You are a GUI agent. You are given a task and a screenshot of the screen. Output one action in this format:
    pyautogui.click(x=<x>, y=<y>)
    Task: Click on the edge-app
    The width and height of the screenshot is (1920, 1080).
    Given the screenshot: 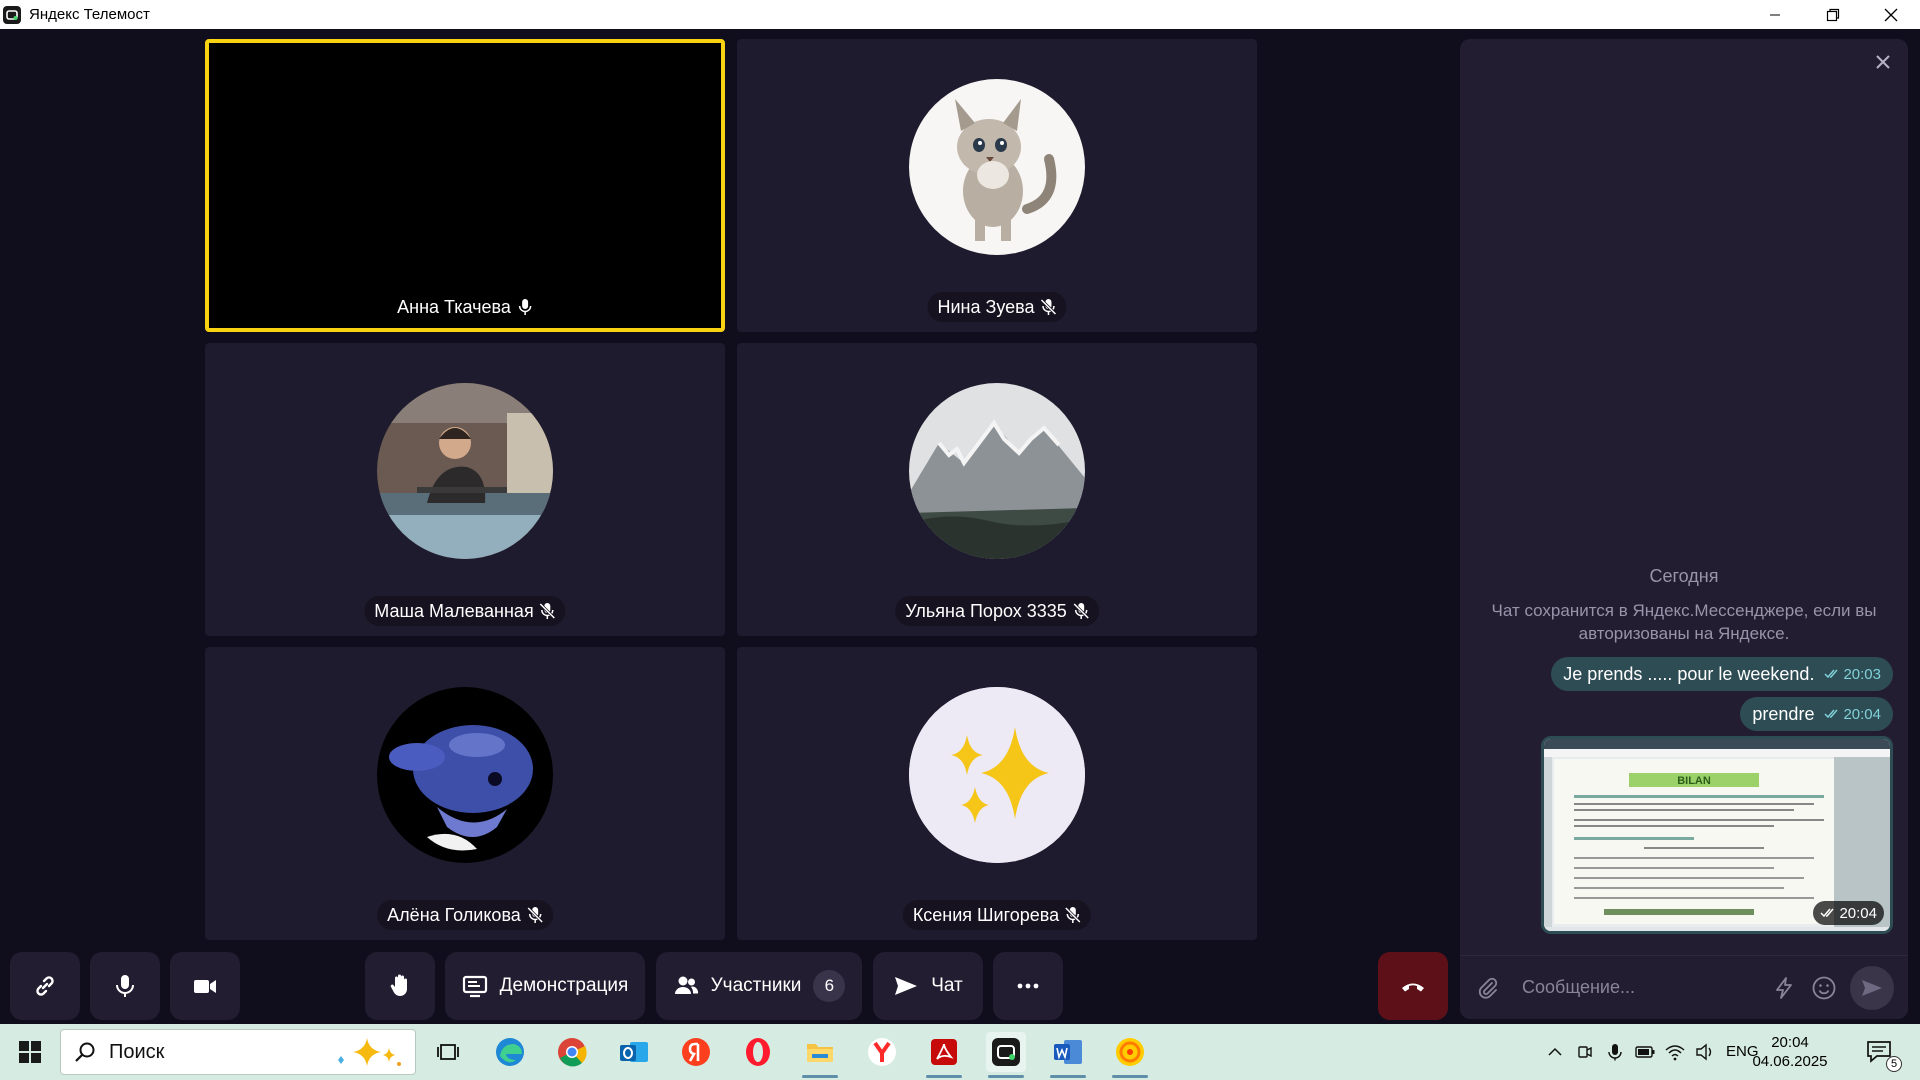 What is the action you would take?
    pyautogui.click(x=510, y=1052)
    